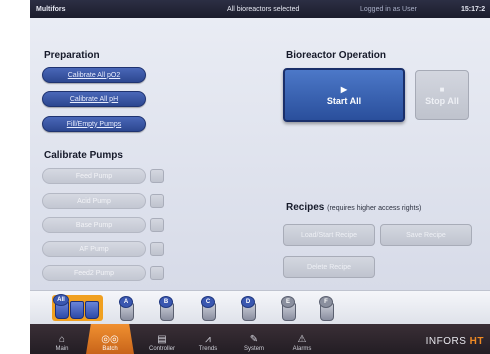 The height and width of the screenshot is (354, 490). Describe the element at coordinates (302, 349) in the screenshot. I see `tab-label: Alarms` at that location.